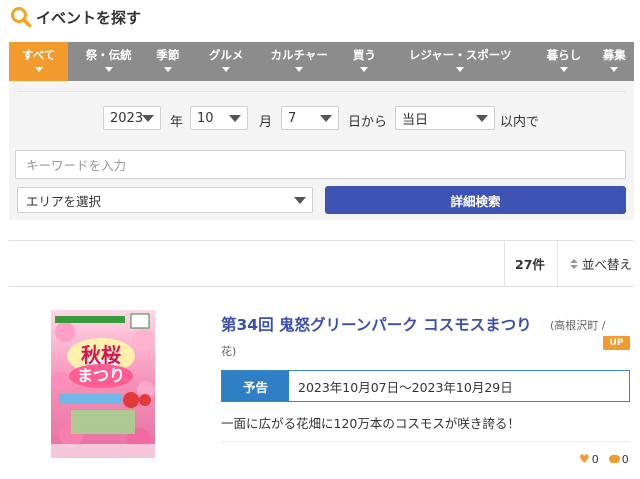 This screenshot has height=479, width=640. What do you see at coordinates (101, 375) in the screenshot?
I see `poster-text: まつり` at bounding box center [101, 375].